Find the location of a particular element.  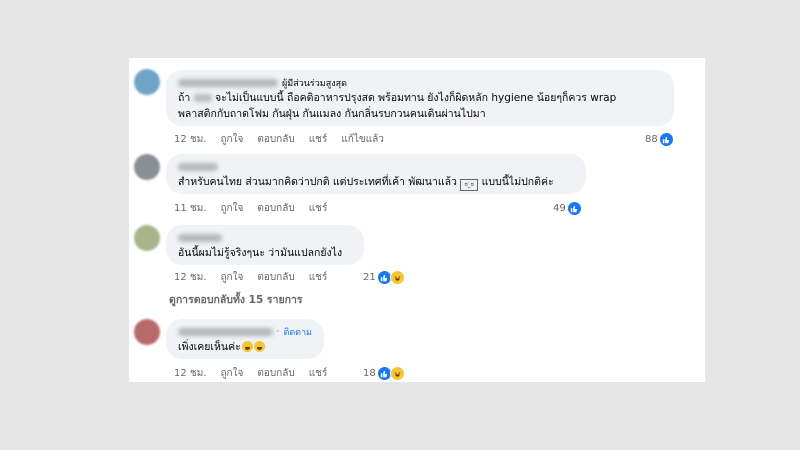

comment-bubble: · ติดตาม เพิ่งเคยเห็นค่ะ is located at coordinates (245, 339).